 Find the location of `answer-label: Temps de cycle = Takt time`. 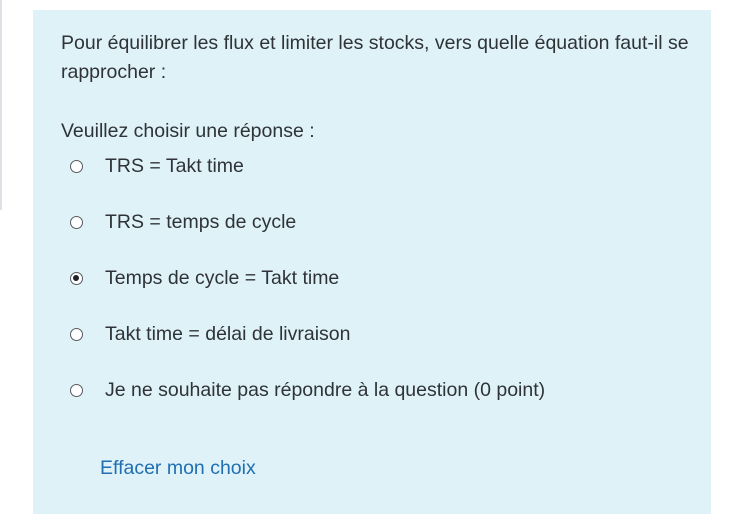

answer-label: Temps de cycle = Takt time is located at coordinates (222, 278).